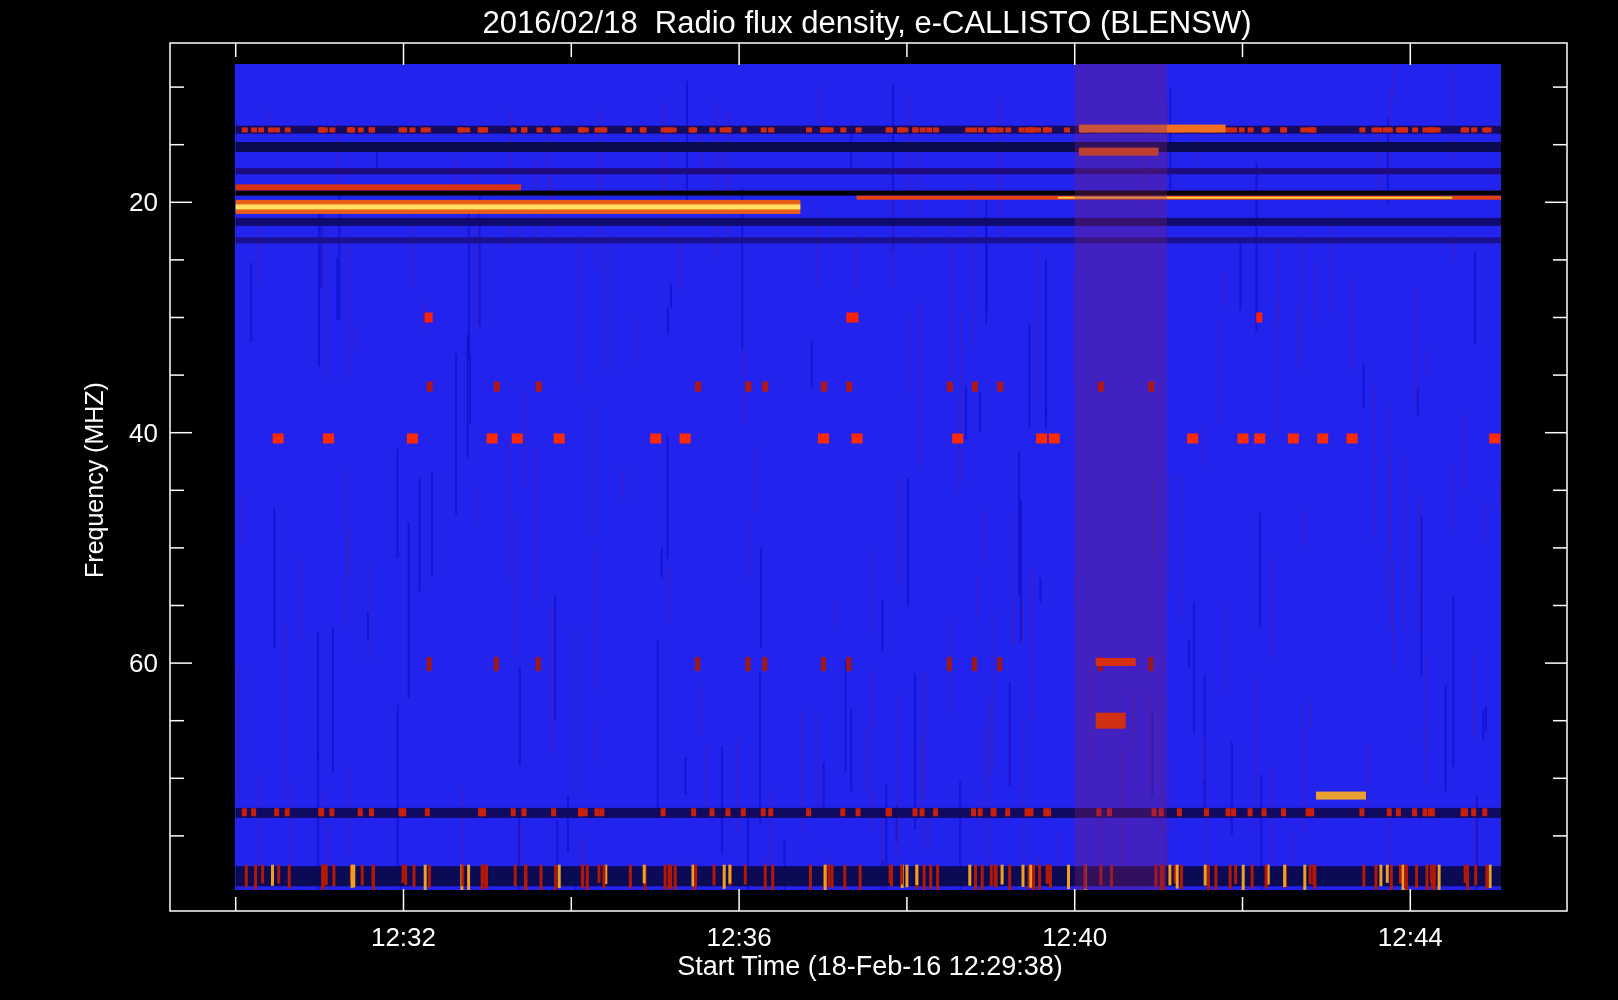 Image resolution: width=1618 pixels, height=1000 pixels. I want to click on tick-label: 12:36, so click(739, 937).